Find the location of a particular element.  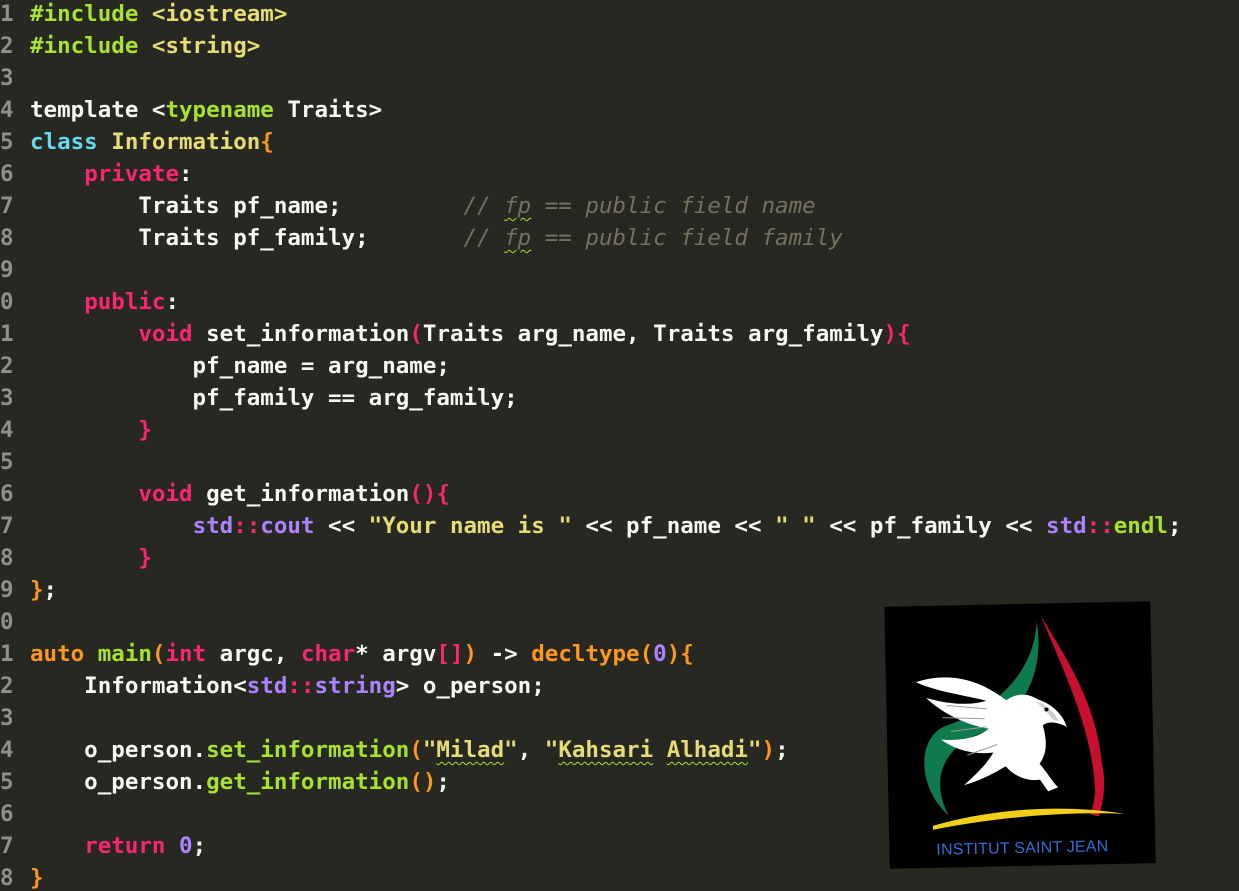

code-token: :: is located at coordinates (247, 526).